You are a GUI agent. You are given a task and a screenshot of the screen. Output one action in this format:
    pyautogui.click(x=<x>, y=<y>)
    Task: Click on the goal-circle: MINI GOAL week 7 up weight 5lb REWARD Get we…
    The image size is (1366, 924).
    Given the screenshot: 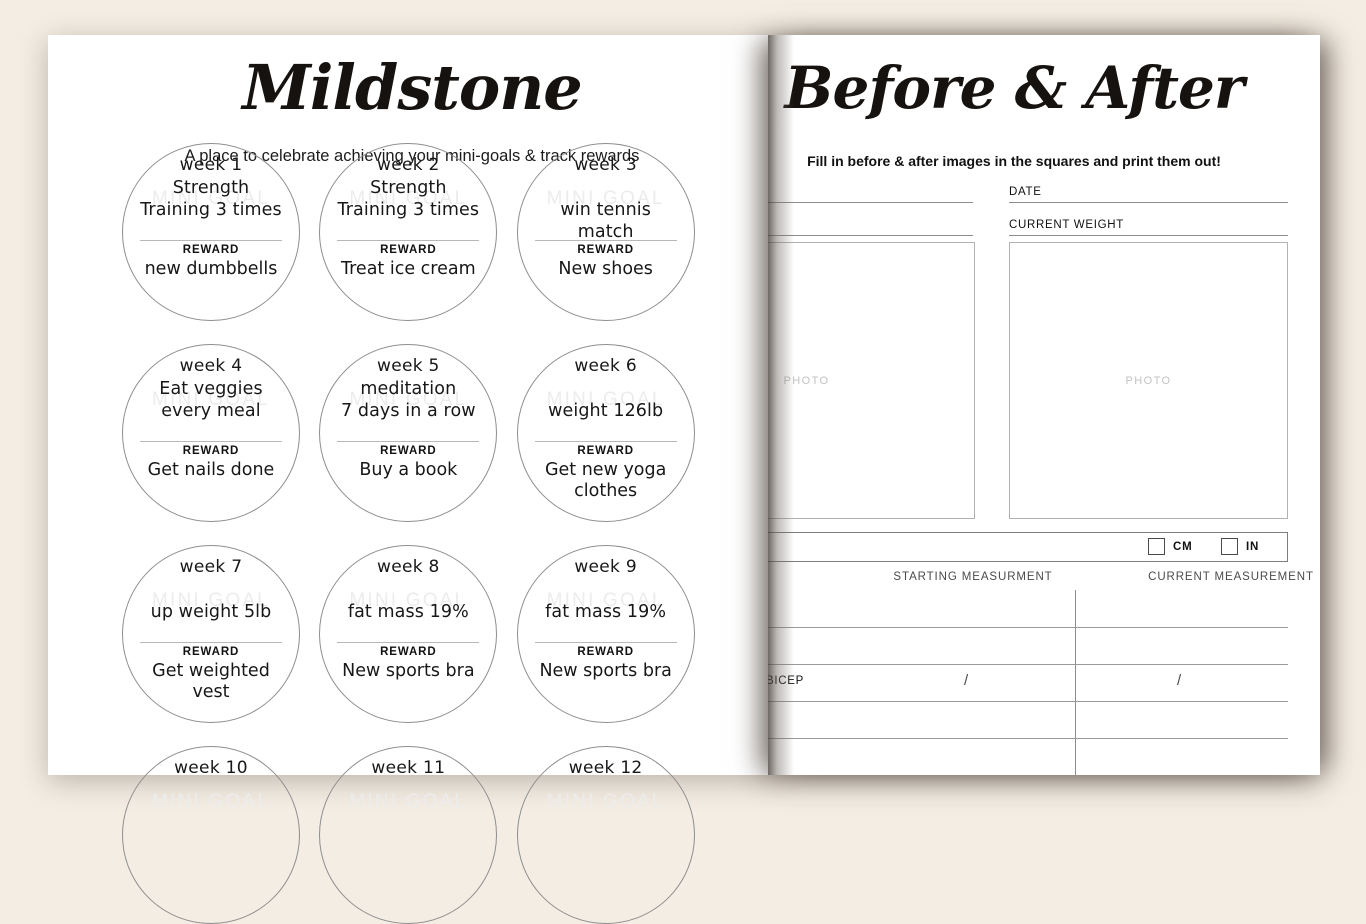 What is the action you would take?
    pyautogui.click(x=211, y=634)
    